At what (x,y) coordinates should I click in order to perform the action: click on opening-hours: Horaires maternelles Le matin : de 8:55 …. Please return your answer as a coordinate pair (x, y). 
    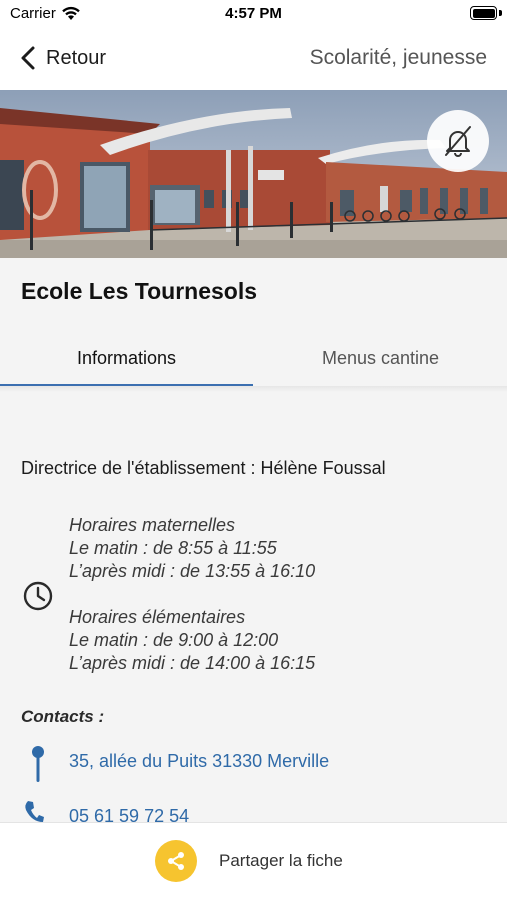
    Looking at the image, I should click on (192, 594).